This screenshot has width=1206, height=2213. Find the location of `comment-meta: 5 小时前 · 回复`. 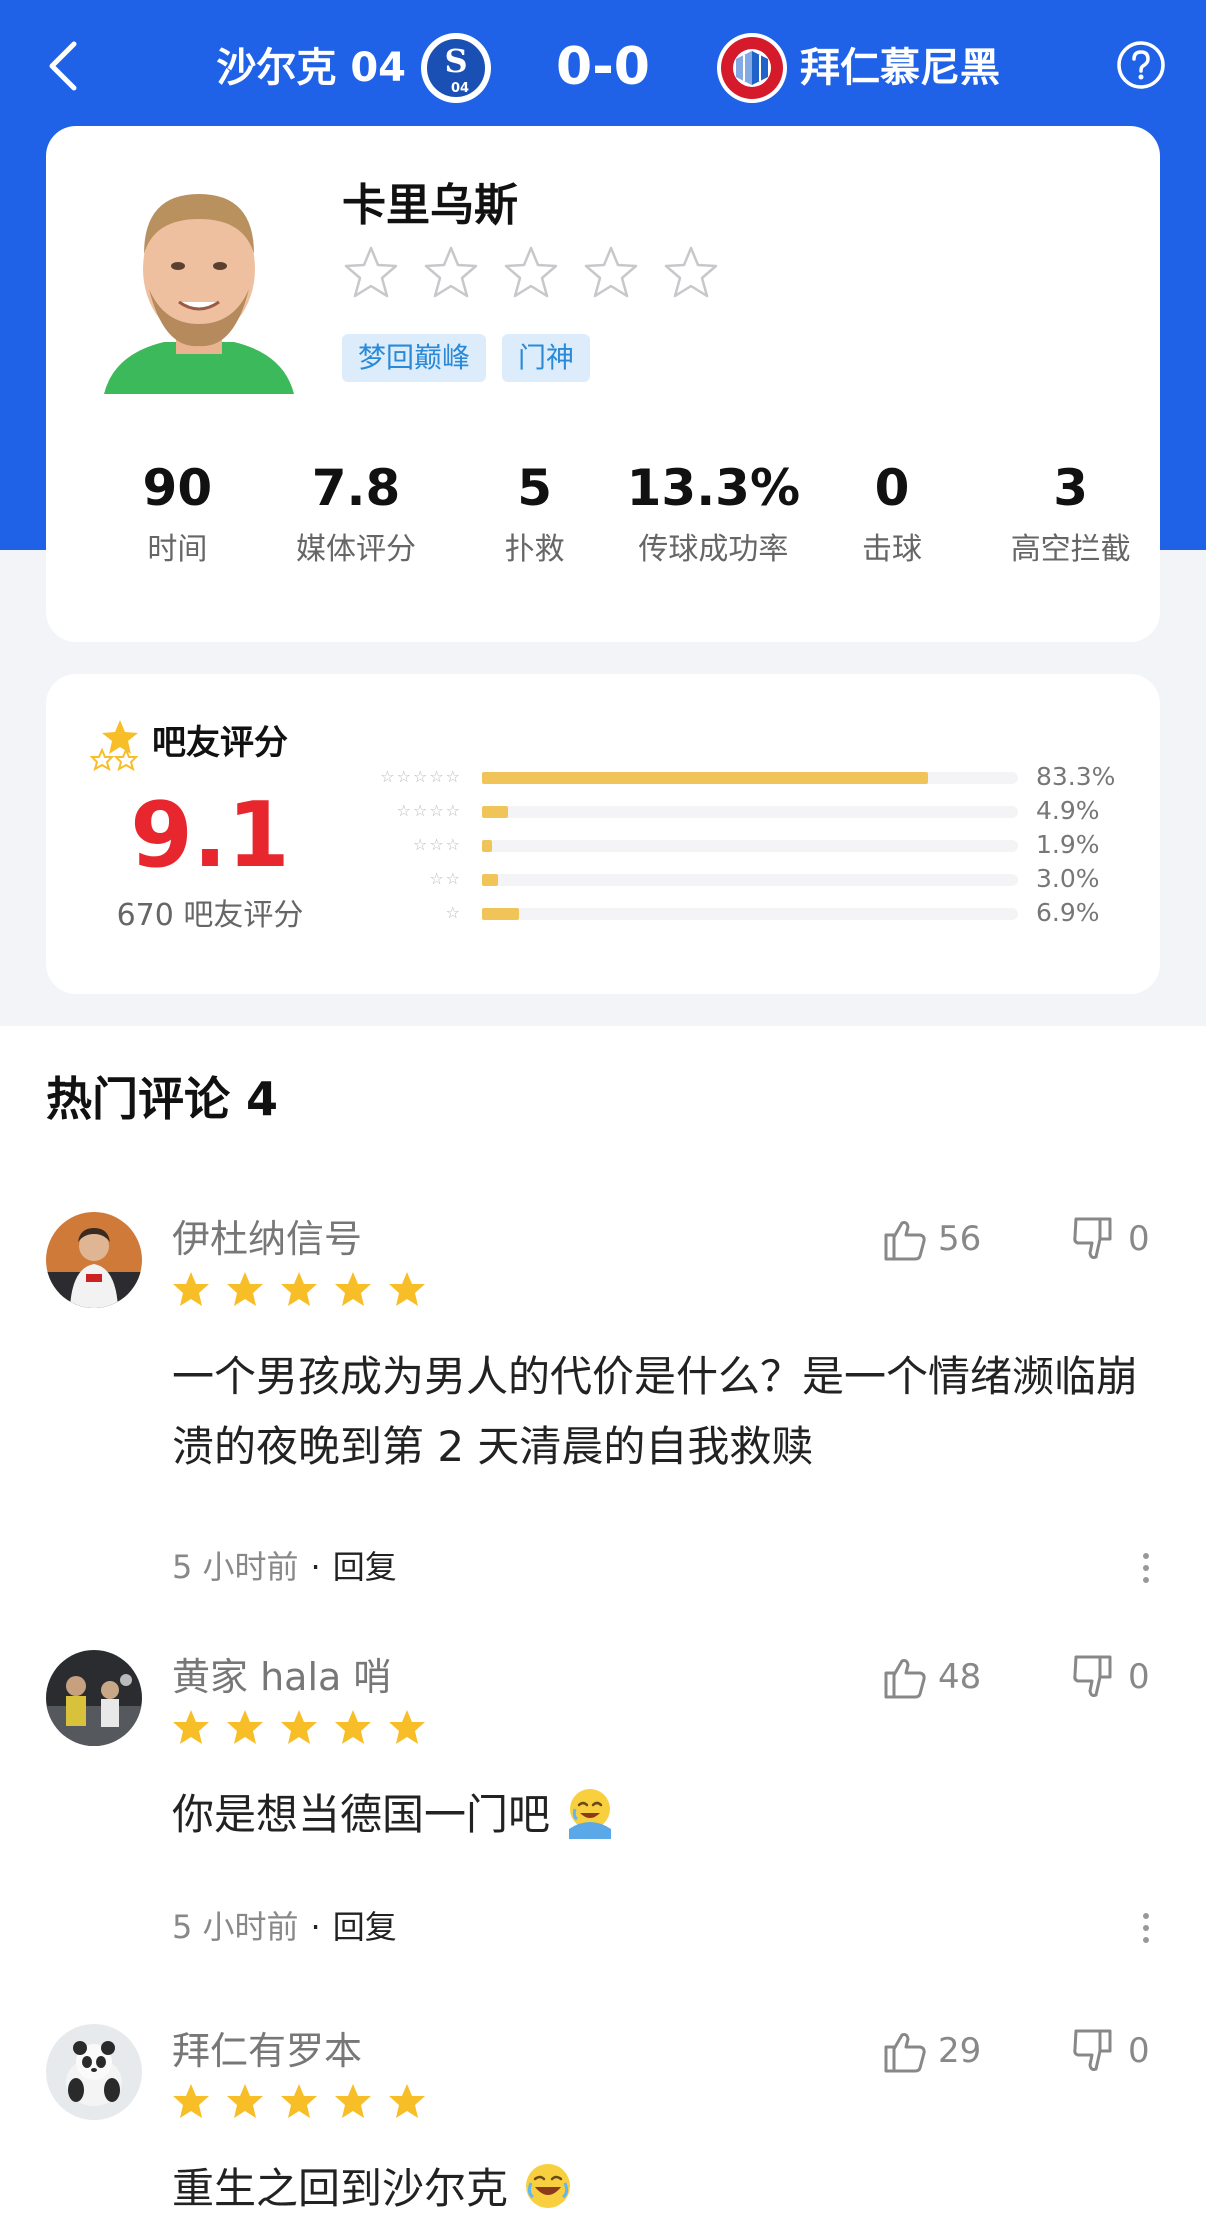

comment-meta: 5 小时前 · 回复 is located at coordinates (284, 1567).